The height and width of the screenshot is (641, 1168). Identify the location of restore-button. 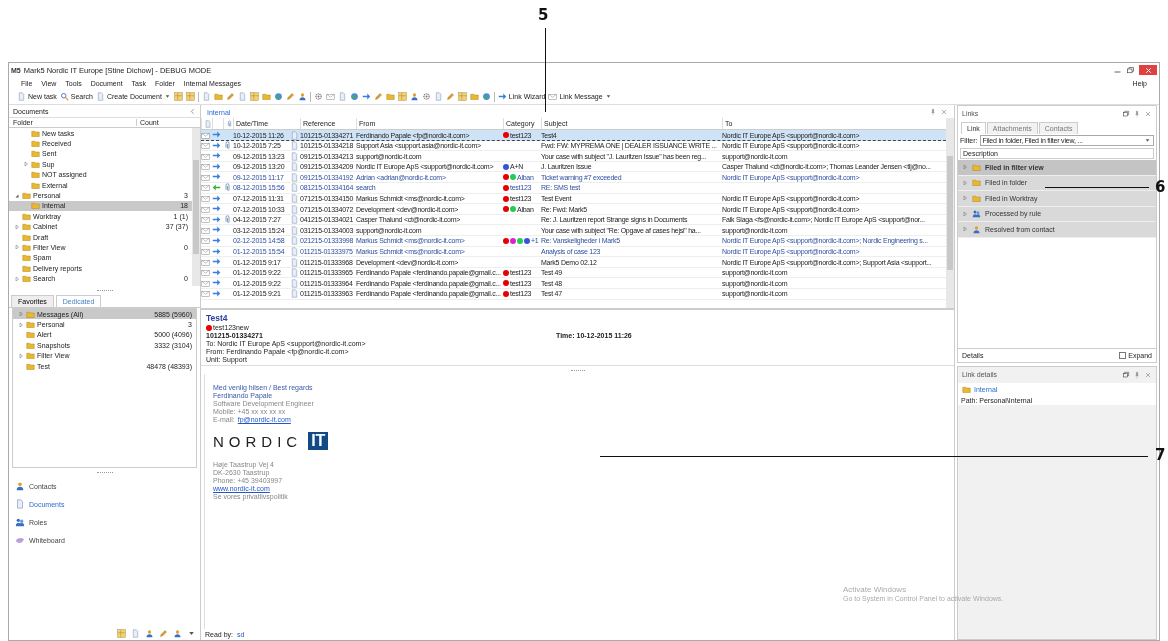
(1130, 70).